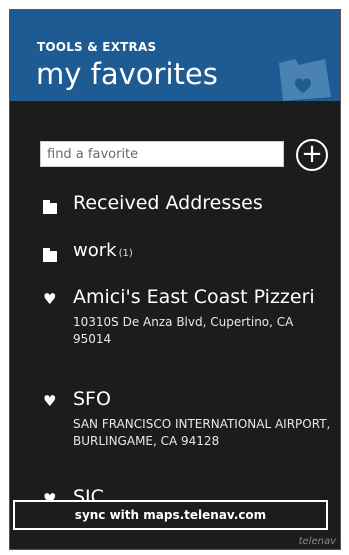 The image size is (349, 555). Describe the element at coordinates (183, 330) in the screenshot. I see `item-address: 10310S De Anza Blvd, Cupertino, CA 95014` at that location.